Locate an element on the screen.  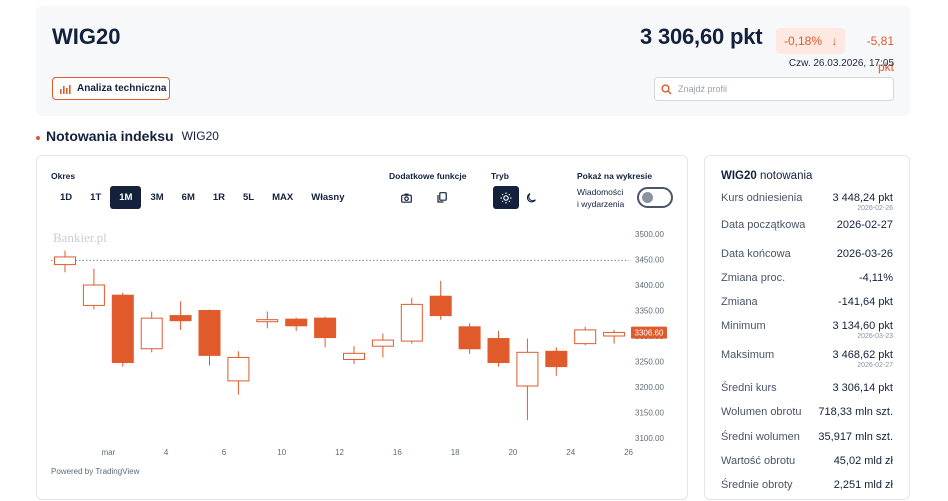
stat-value: 2026-03-26 is located at coordinates (864, 254).